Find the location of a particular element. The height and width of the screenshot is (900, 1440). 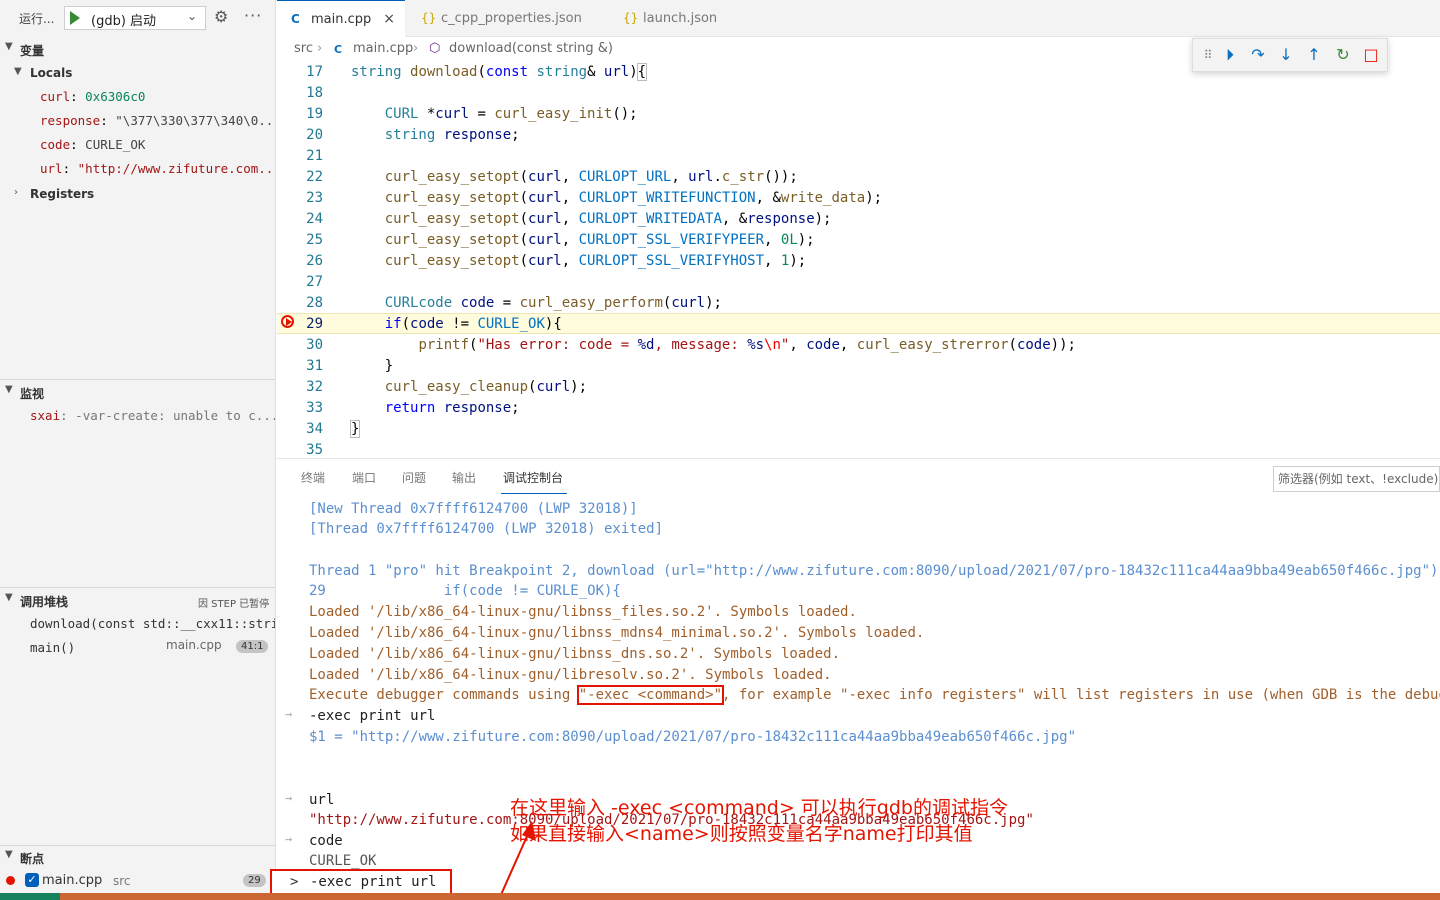

line-number: 19 is located at coordinates (314, 114).